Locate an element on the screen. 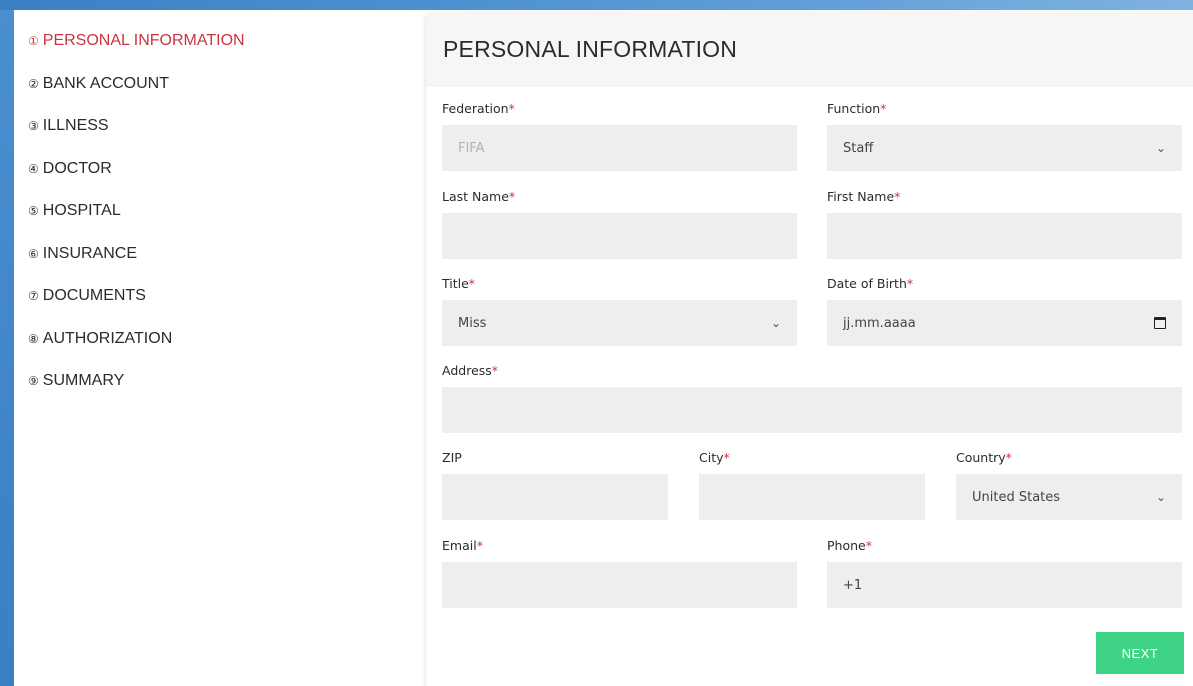  address-field: Address* is located at coordinates (812, 398).